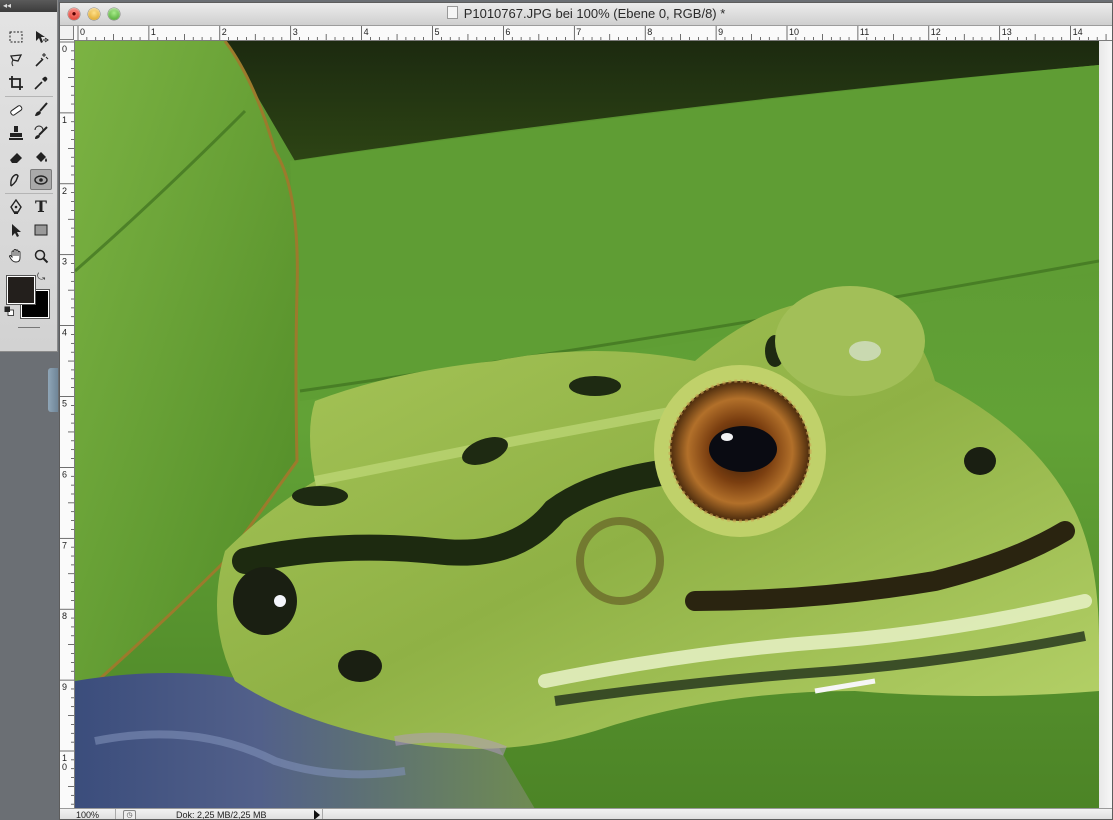 The width and height of the screenshot is (1113, 820). I want to click on vertical-ruler-ticks: 012345678910, so click(67, 423).